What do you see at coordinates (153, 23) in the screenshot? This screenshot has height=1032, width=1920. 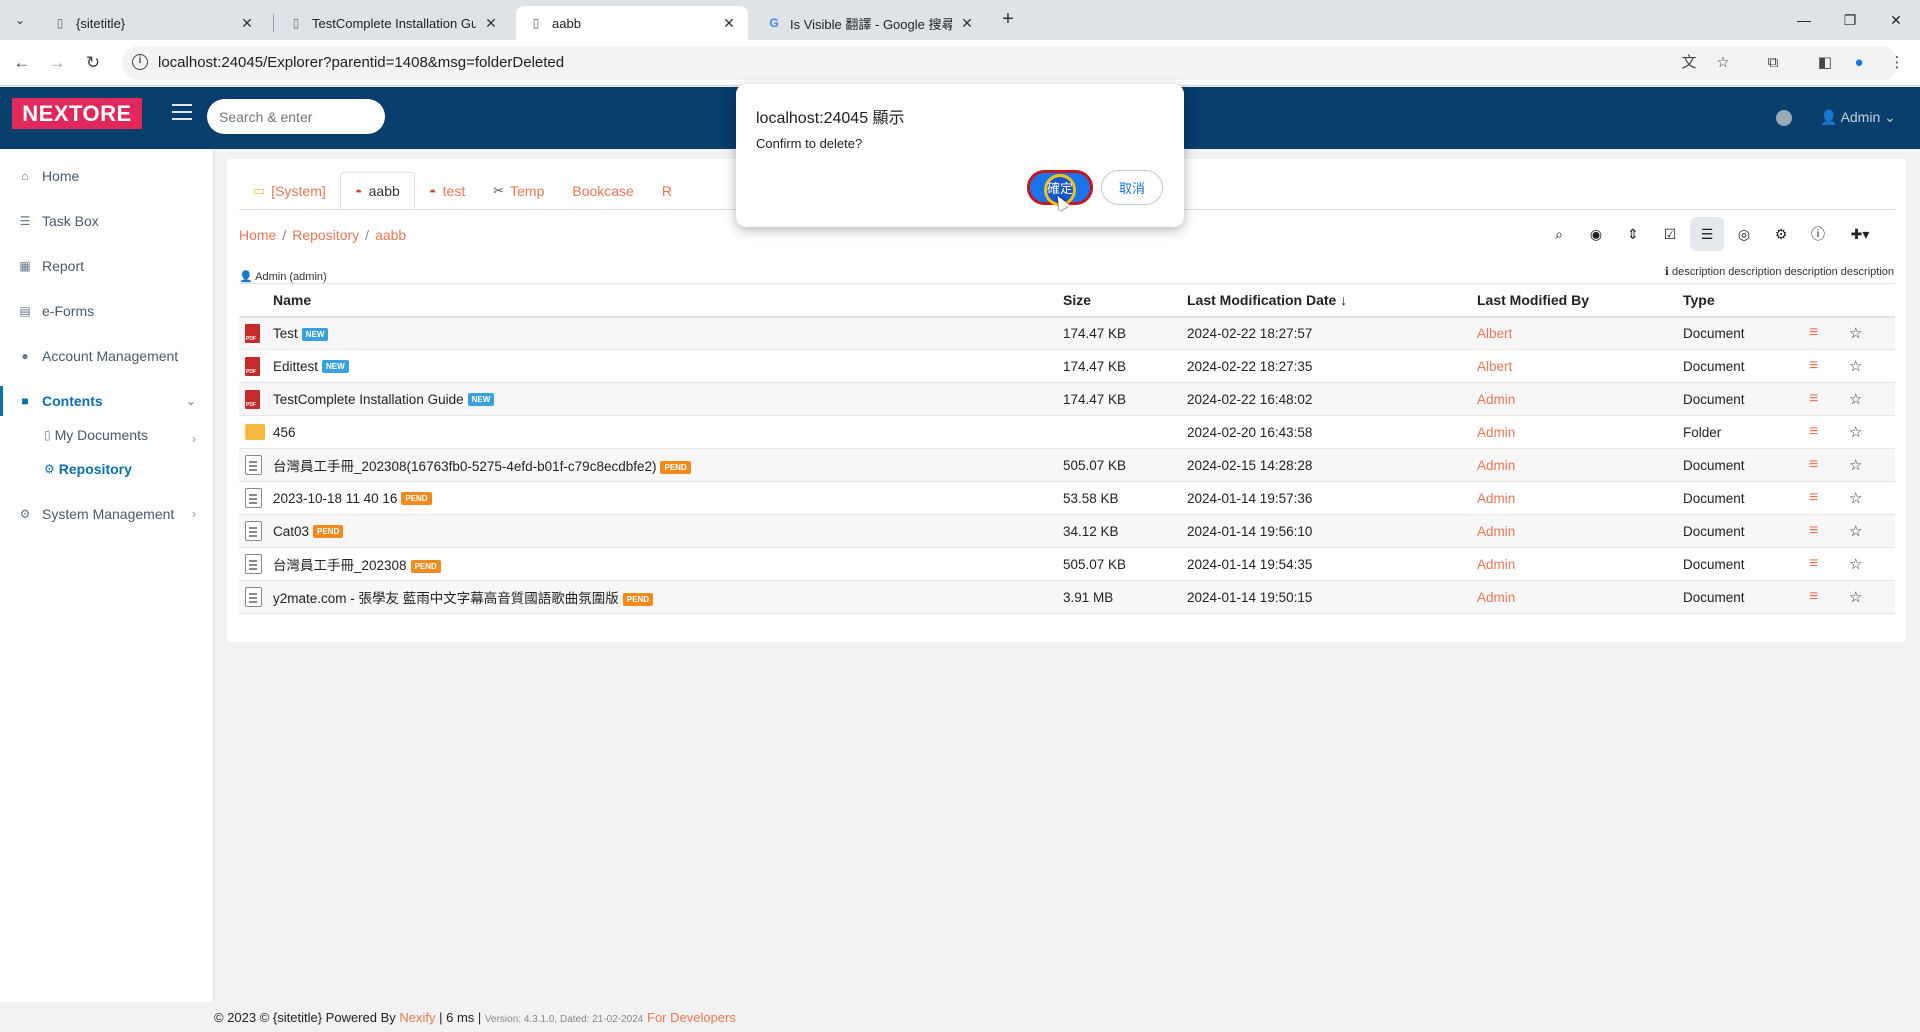 I see `browser-tab-sitetitle: ▯ {sitetitle} ✕` at bounding box center [153, 23].